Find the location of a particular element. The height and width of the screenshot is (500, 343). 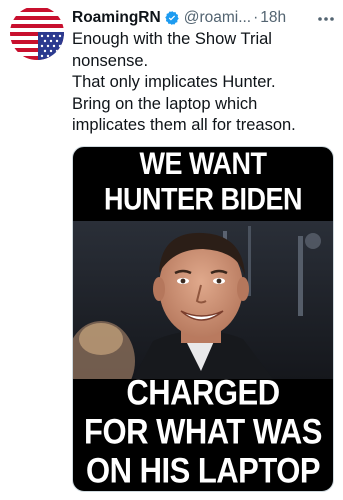

meme-caption-line: FOR WHAT WAS is located at coordinates (203, 431).